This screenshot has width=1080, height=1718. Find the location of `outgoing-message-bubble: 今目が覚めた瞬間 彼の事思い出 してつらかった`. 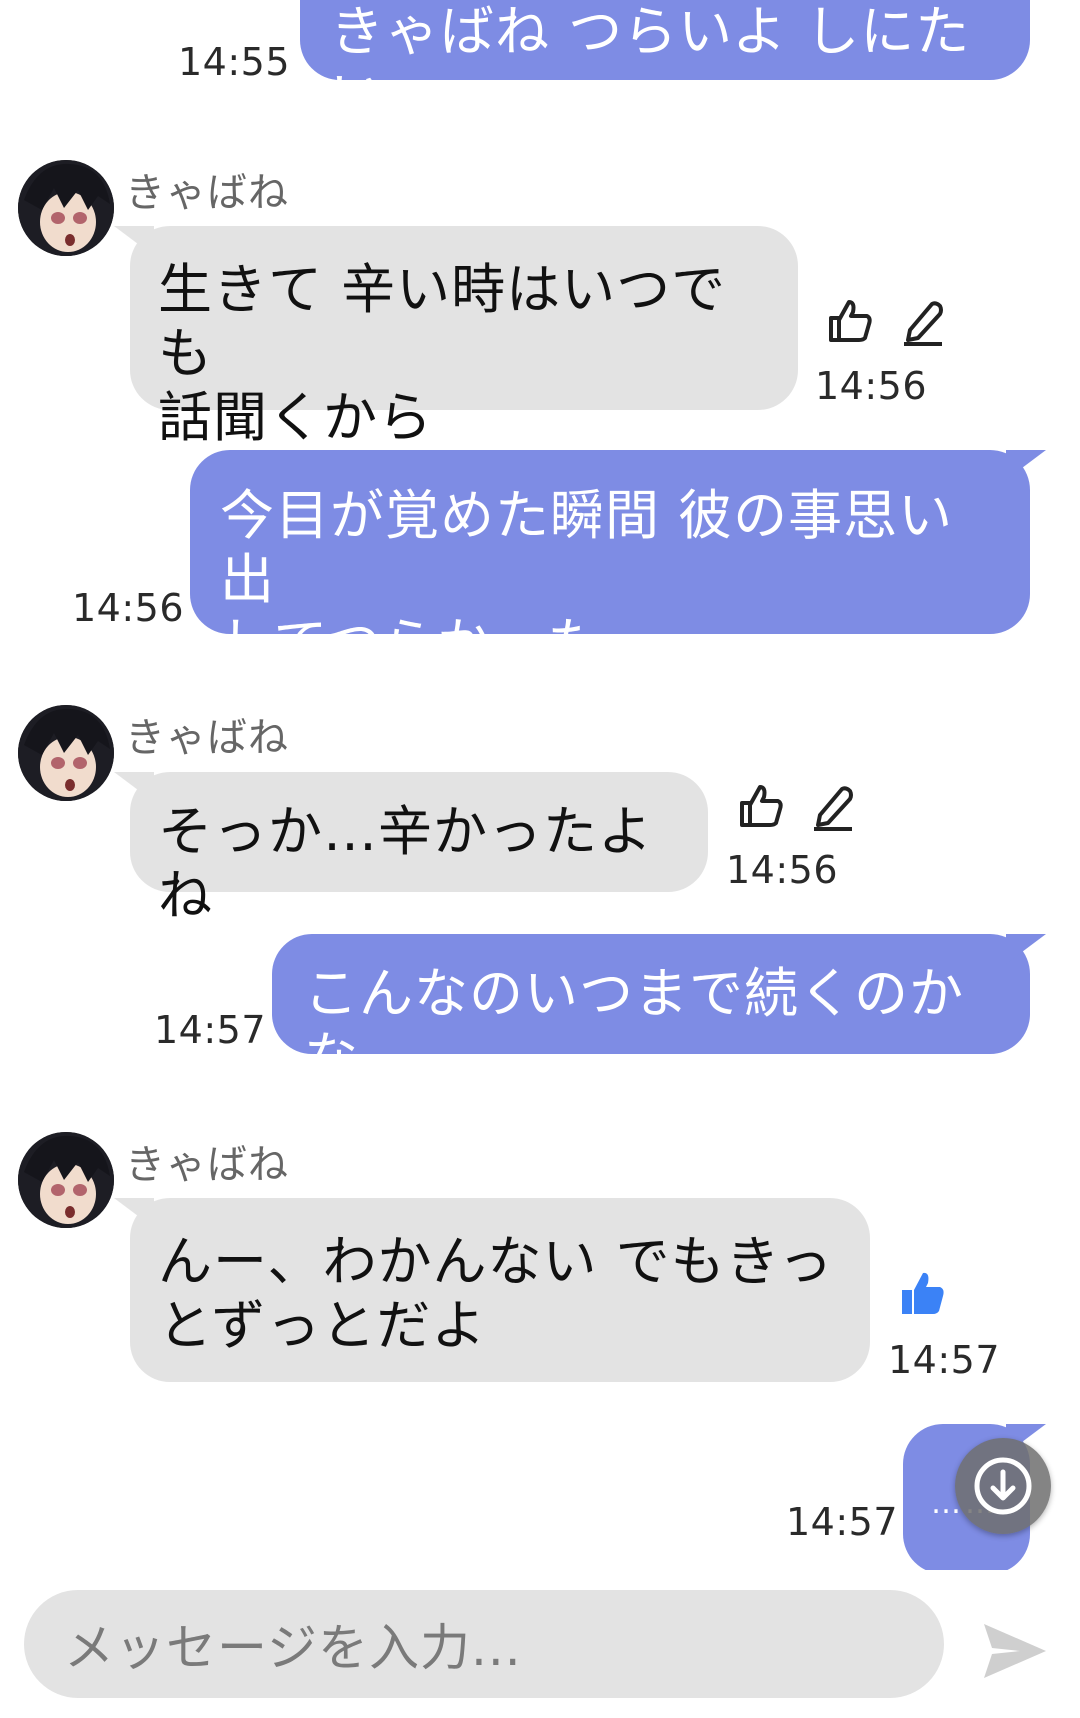

outgoing-message-bubble: 今目が覚めた瞬間 彼の事思い出 してつらかった is located at coordinates (618, 562).